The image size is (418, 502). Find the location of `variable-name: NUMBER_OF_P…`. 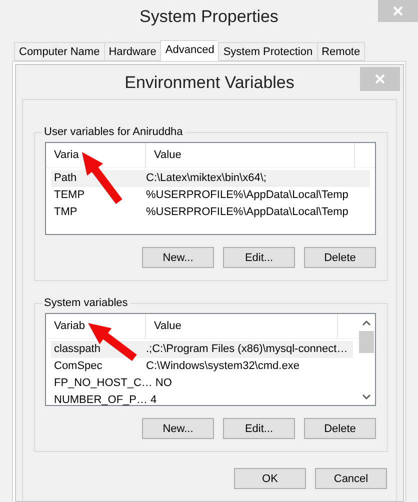

variable-name: NUMBER_OF_P… is located at coordinates (101, 400).